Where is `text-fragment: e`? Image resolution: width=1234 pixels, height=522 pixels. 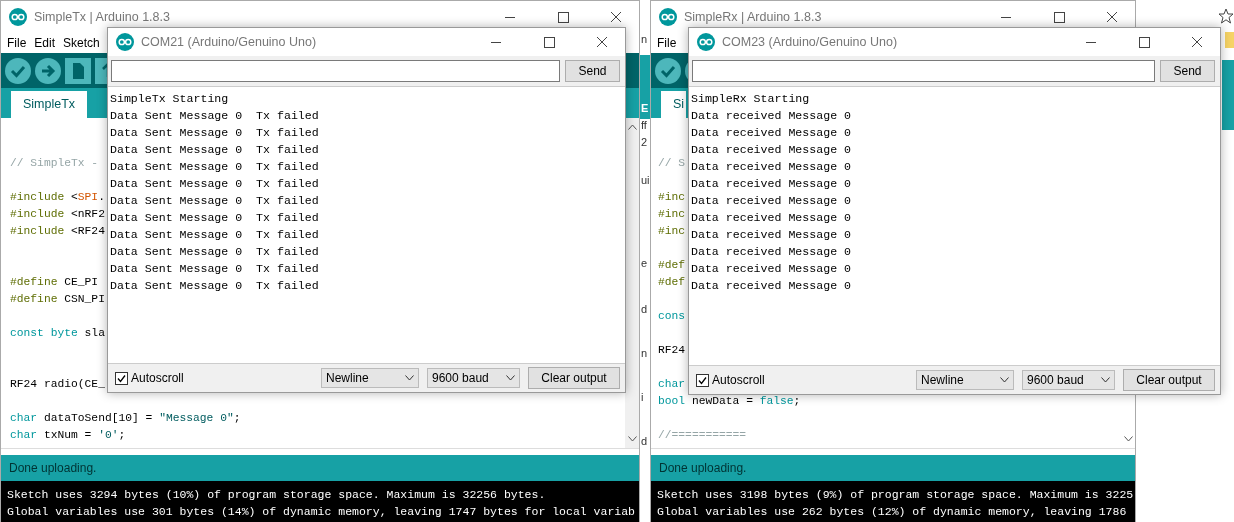 text-fragment: e is located at coordinates (644, 263).